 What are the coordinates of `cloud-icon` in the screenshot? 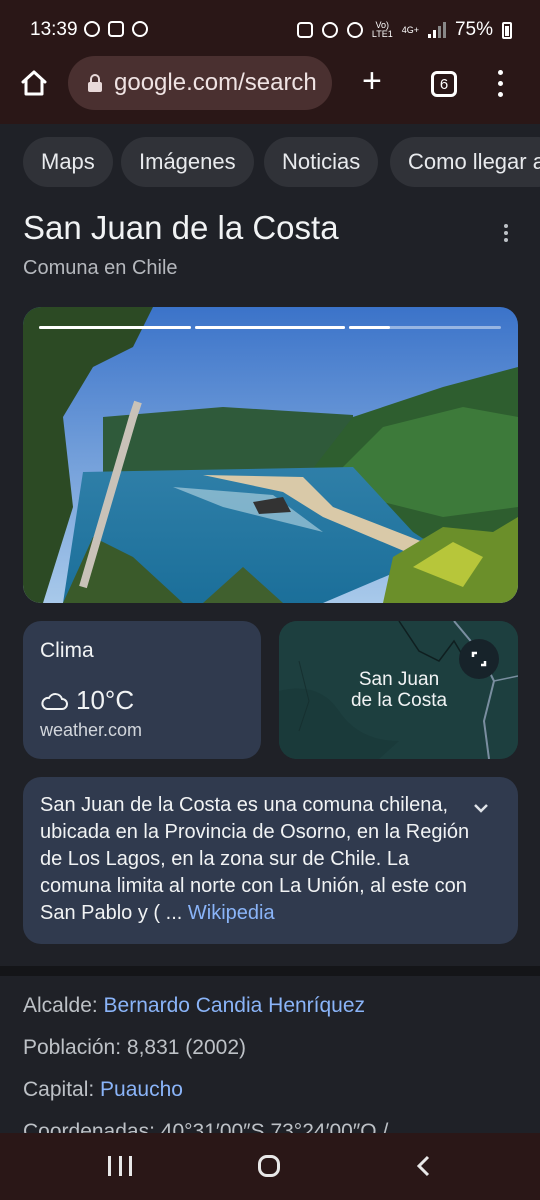 It's located at (54, 701).